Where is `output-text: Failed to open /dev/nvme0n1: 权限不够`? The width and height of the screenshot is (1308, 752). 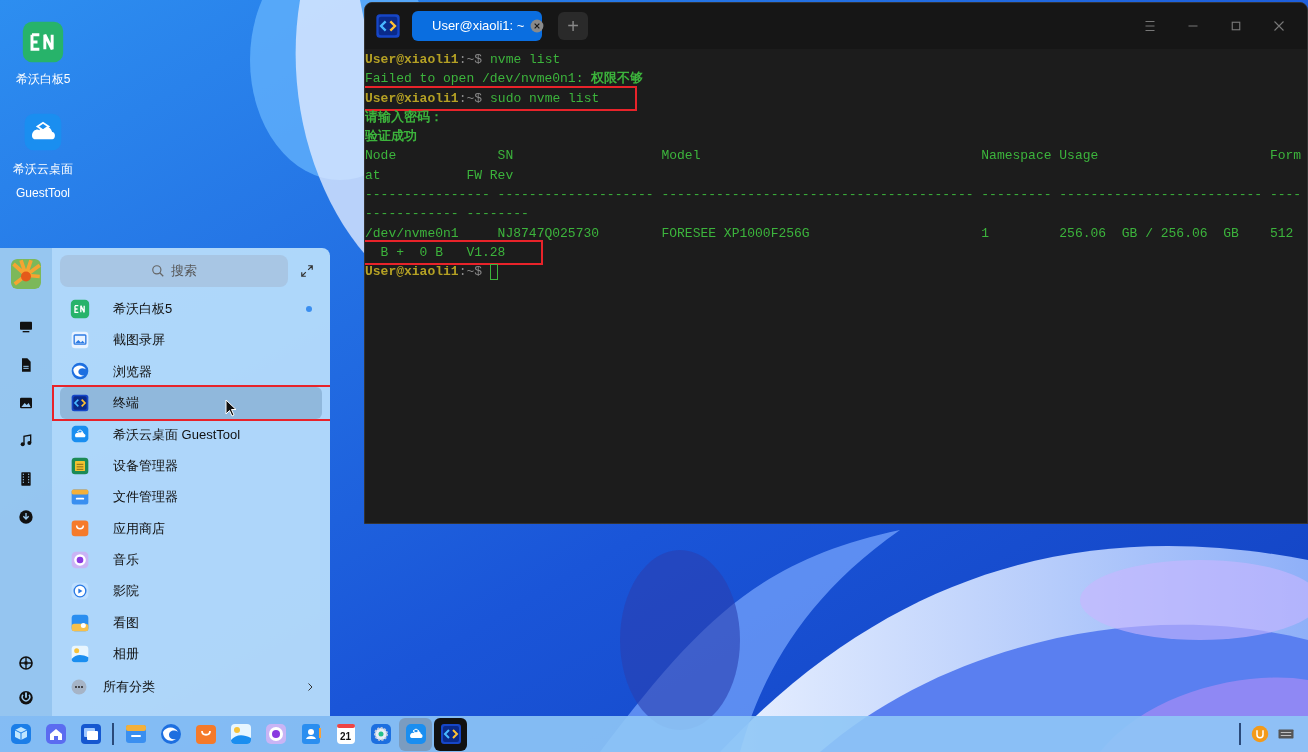
output-text: Failed to open /dev/nvme0n1: 权限不够 is located at coordinates (504, 79).